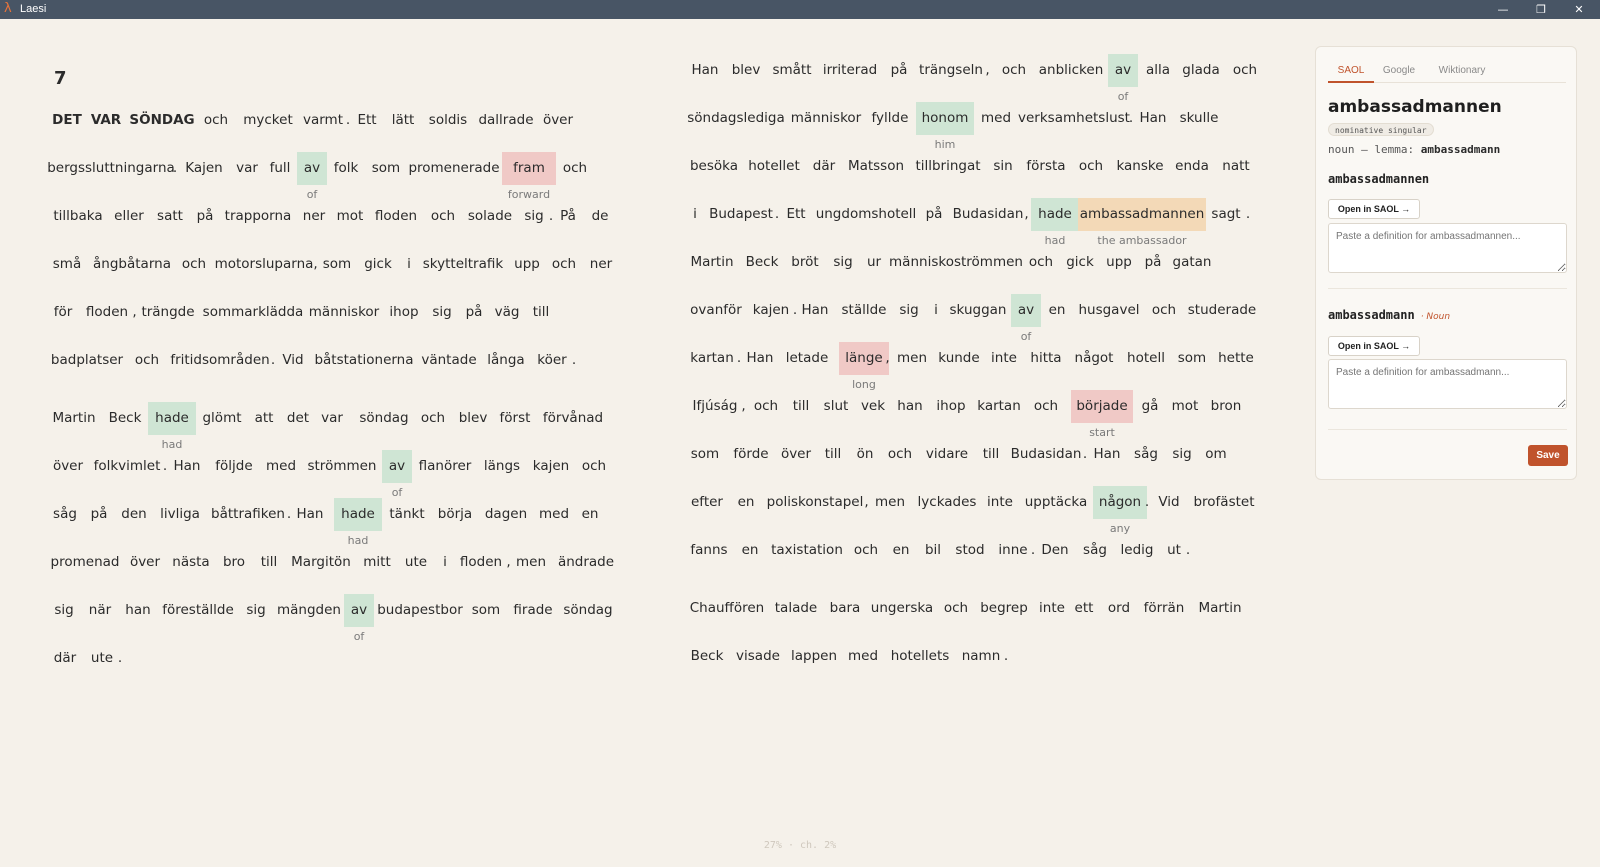  What do you see at coordinates (132, 260) in the screenshot?
I see `word: ångbåtarna` at bounding box center [132, 260].